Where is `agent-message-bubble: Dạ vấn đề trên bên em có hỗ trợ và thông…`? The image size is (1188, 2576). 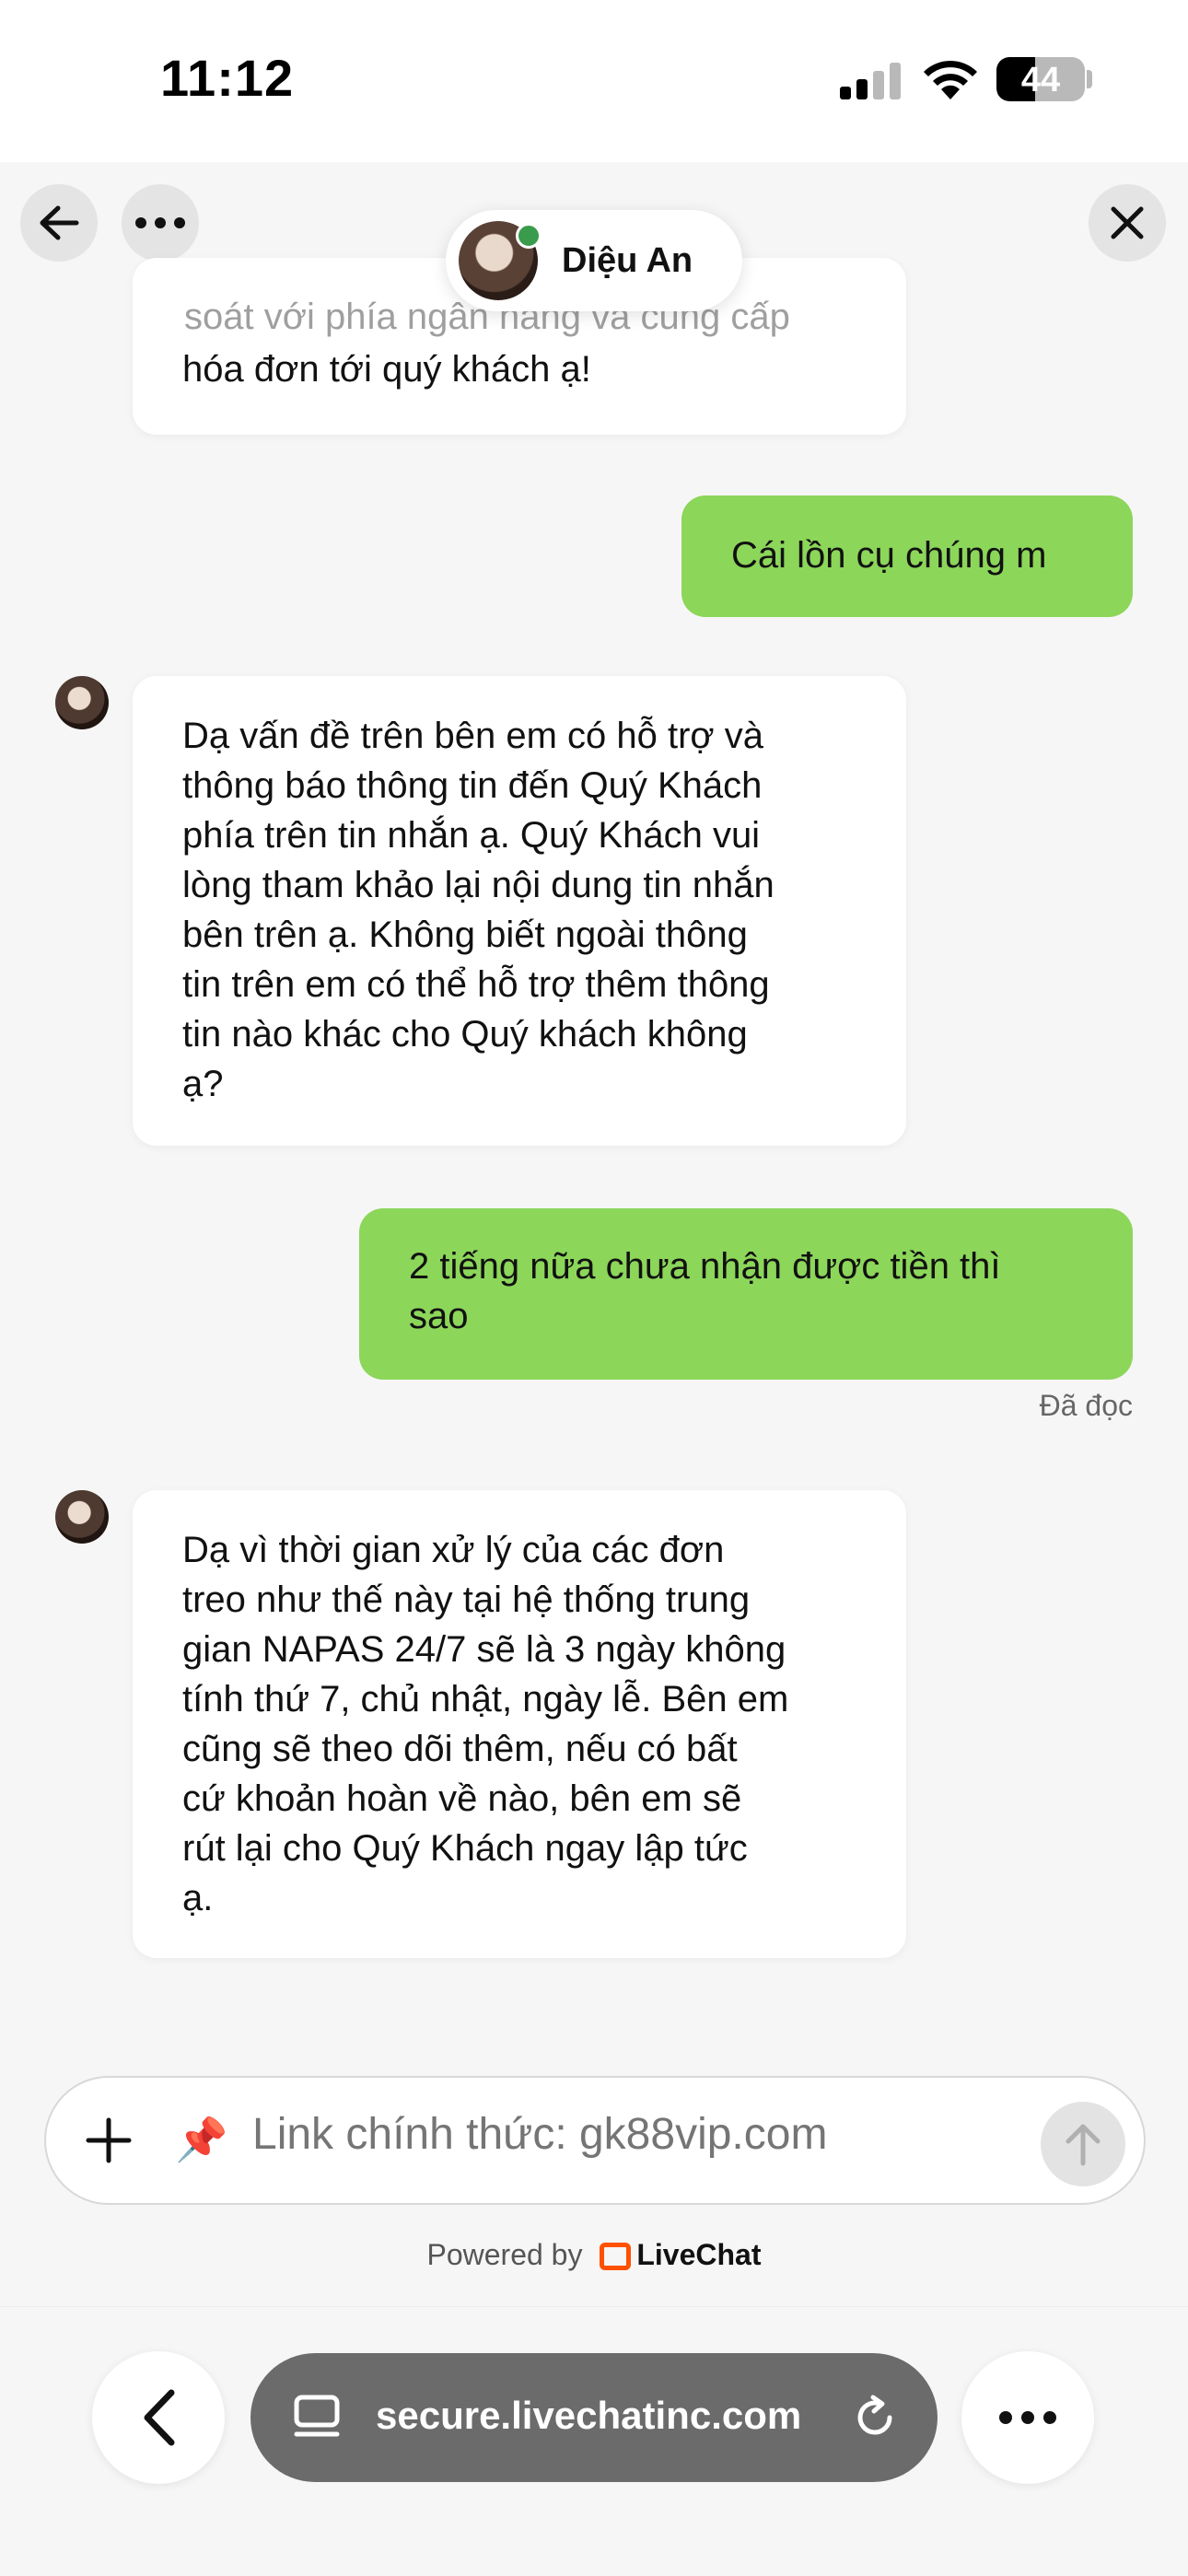
agent-message-bubble: Dạ vấn đề trên bên em có hỗ trợ và thông… is located at coordinates (519, 911).